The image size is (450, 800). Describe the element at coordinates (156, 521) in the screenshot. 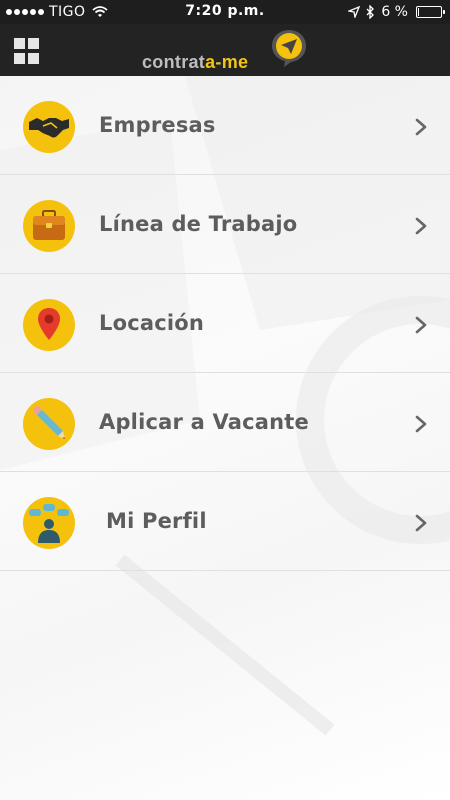

I see `menu-item-label: Mi Perfil` at that location.